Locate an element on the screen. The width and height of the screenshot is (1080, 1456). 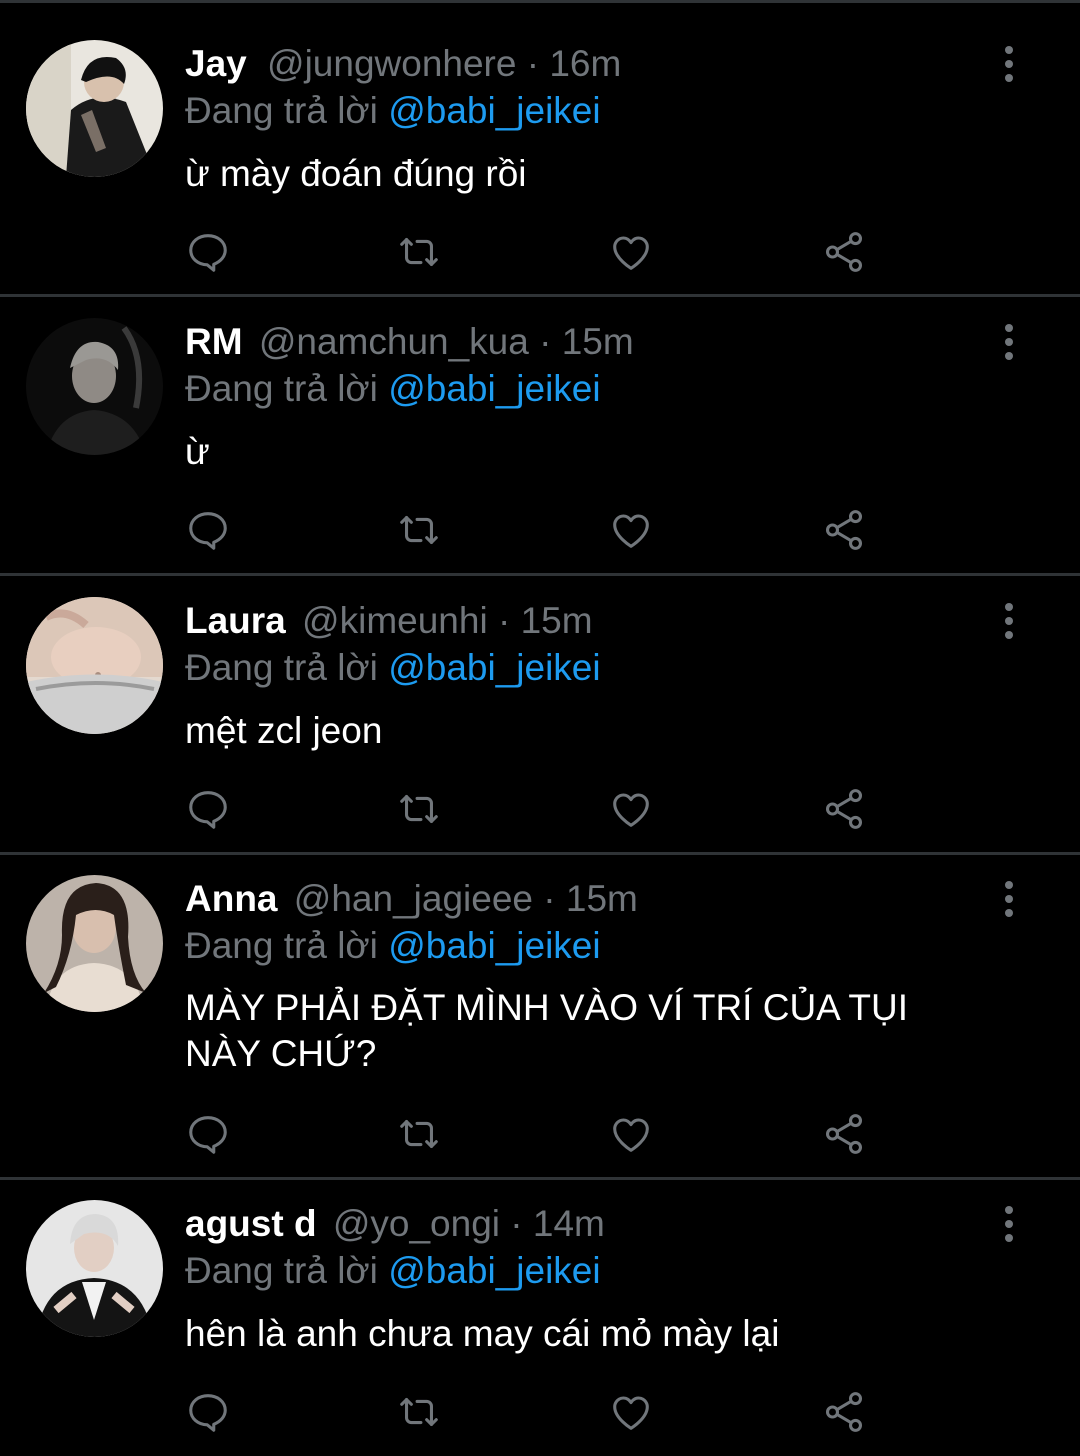
tweet-header: Jay @jungwonhere · 16m is located at coordinates (403, 64).